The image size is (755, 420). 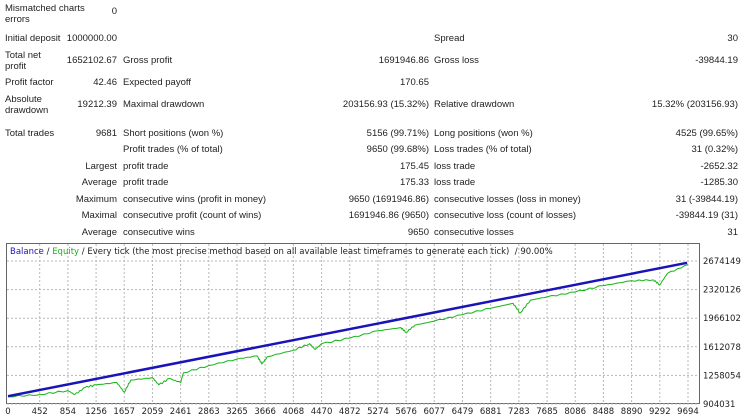 What do you see at coordinates (91, 38) in the screenshot?
I see `initial-deposit-value: 1000000.00` at bounding box center [91, 38].